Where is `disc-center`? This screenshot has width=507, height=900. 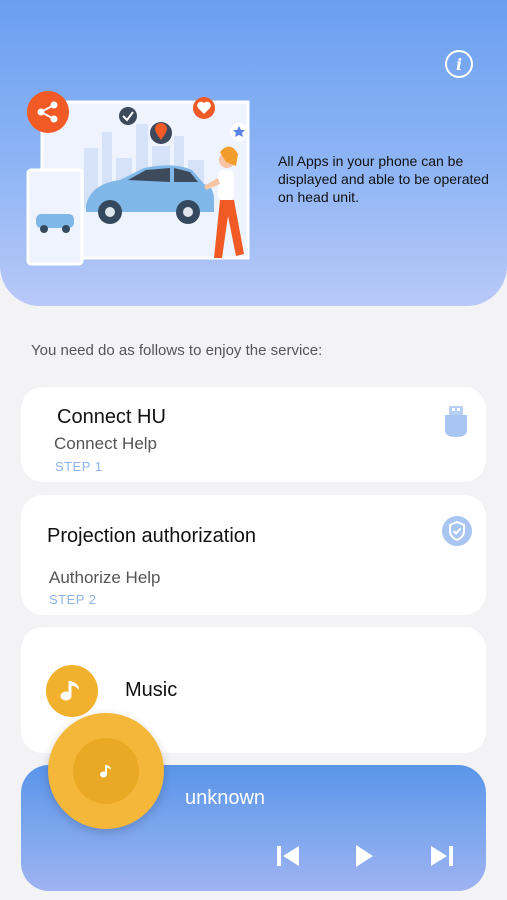 disc-center is located at coordinates (106, 771).